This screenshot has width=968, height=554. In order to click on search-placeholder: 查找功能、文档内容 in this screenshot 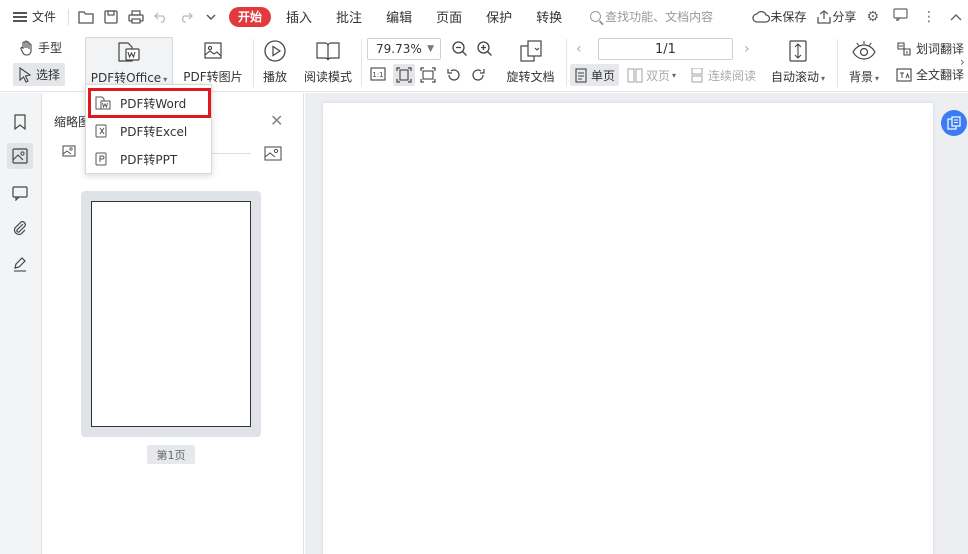, I will do `click(659, 17)`.